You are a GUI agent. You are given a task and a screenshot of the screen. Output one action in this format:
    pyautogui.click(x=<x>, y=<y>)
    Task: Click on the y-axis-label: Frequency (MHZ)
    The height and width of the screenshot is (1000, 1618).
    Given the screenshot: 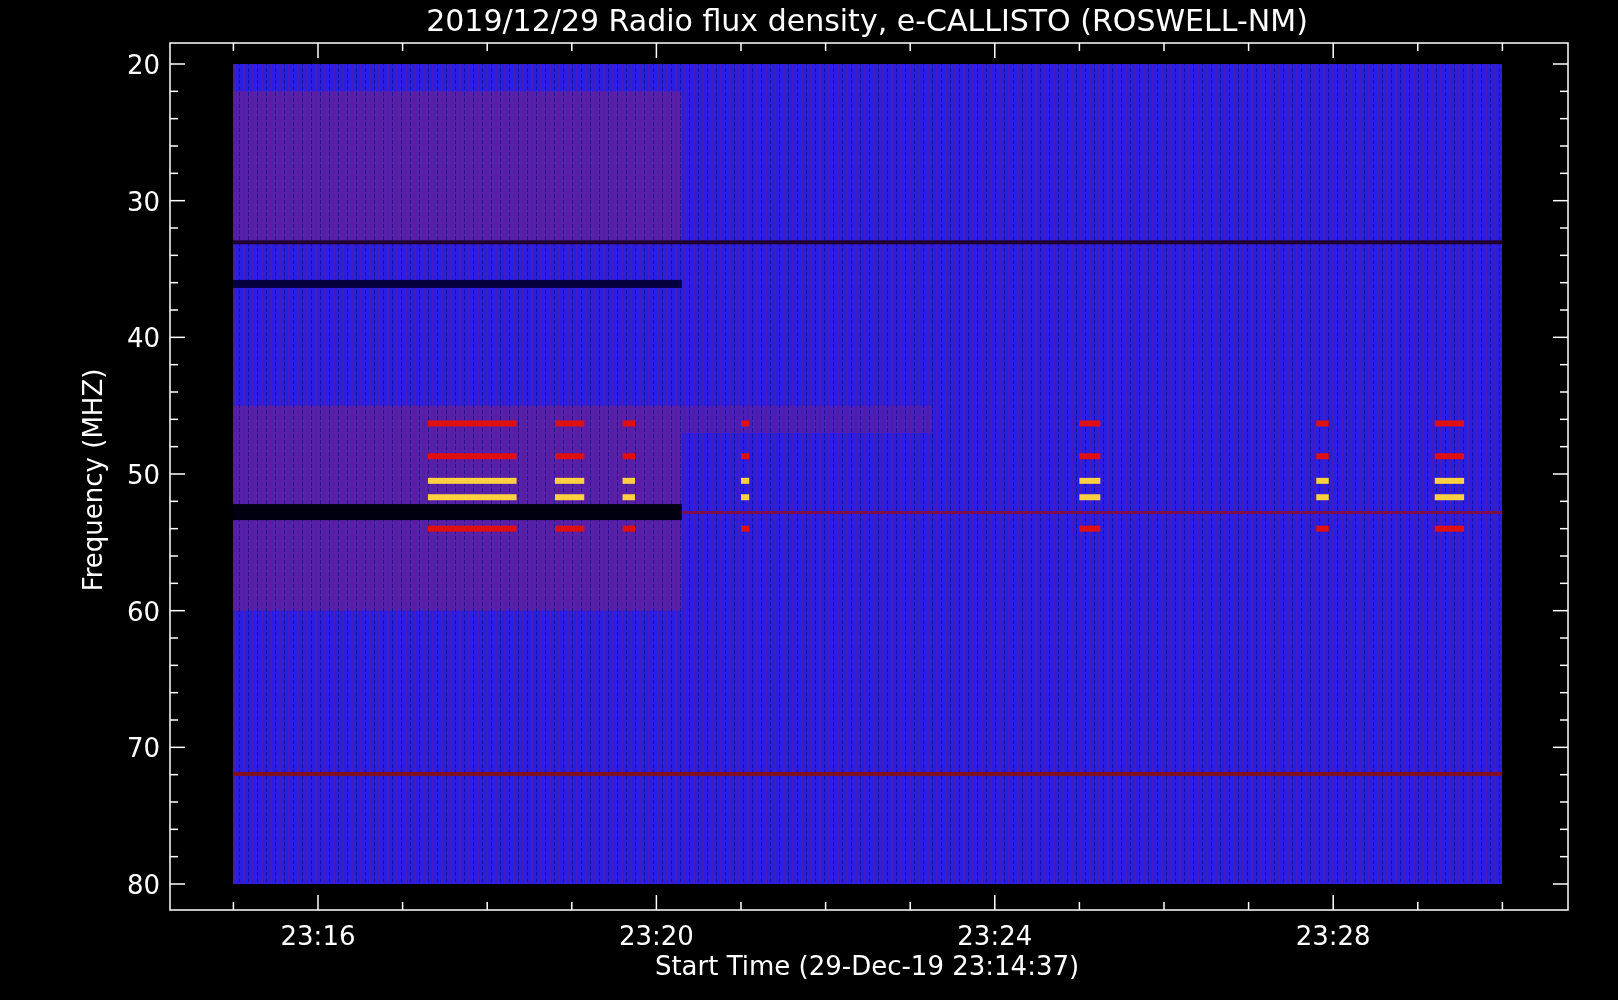 What is the action you would take?
    pyautogui.click(x=93, y=480)
    